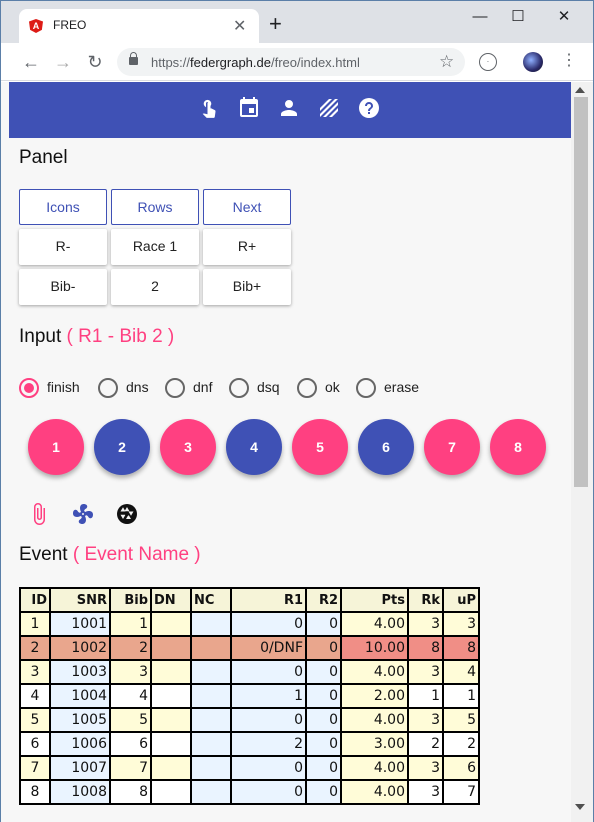  Describe the element at coordinates (63, 287) in the screenshot. I see `bib-minus-button: Bib-` at that location.